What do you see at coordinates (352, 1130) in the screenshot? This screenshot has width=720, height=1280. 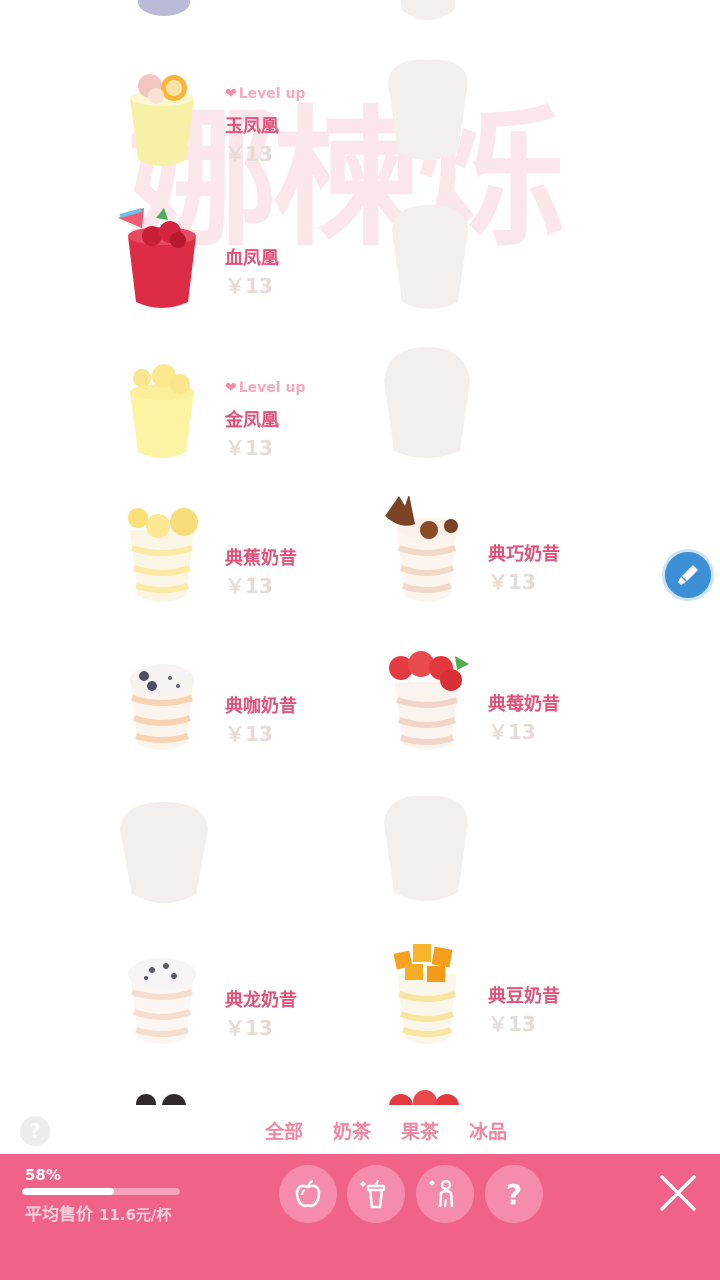 I see `tab-milk-tea: 奶茶` at bounding box center [352, 1130].